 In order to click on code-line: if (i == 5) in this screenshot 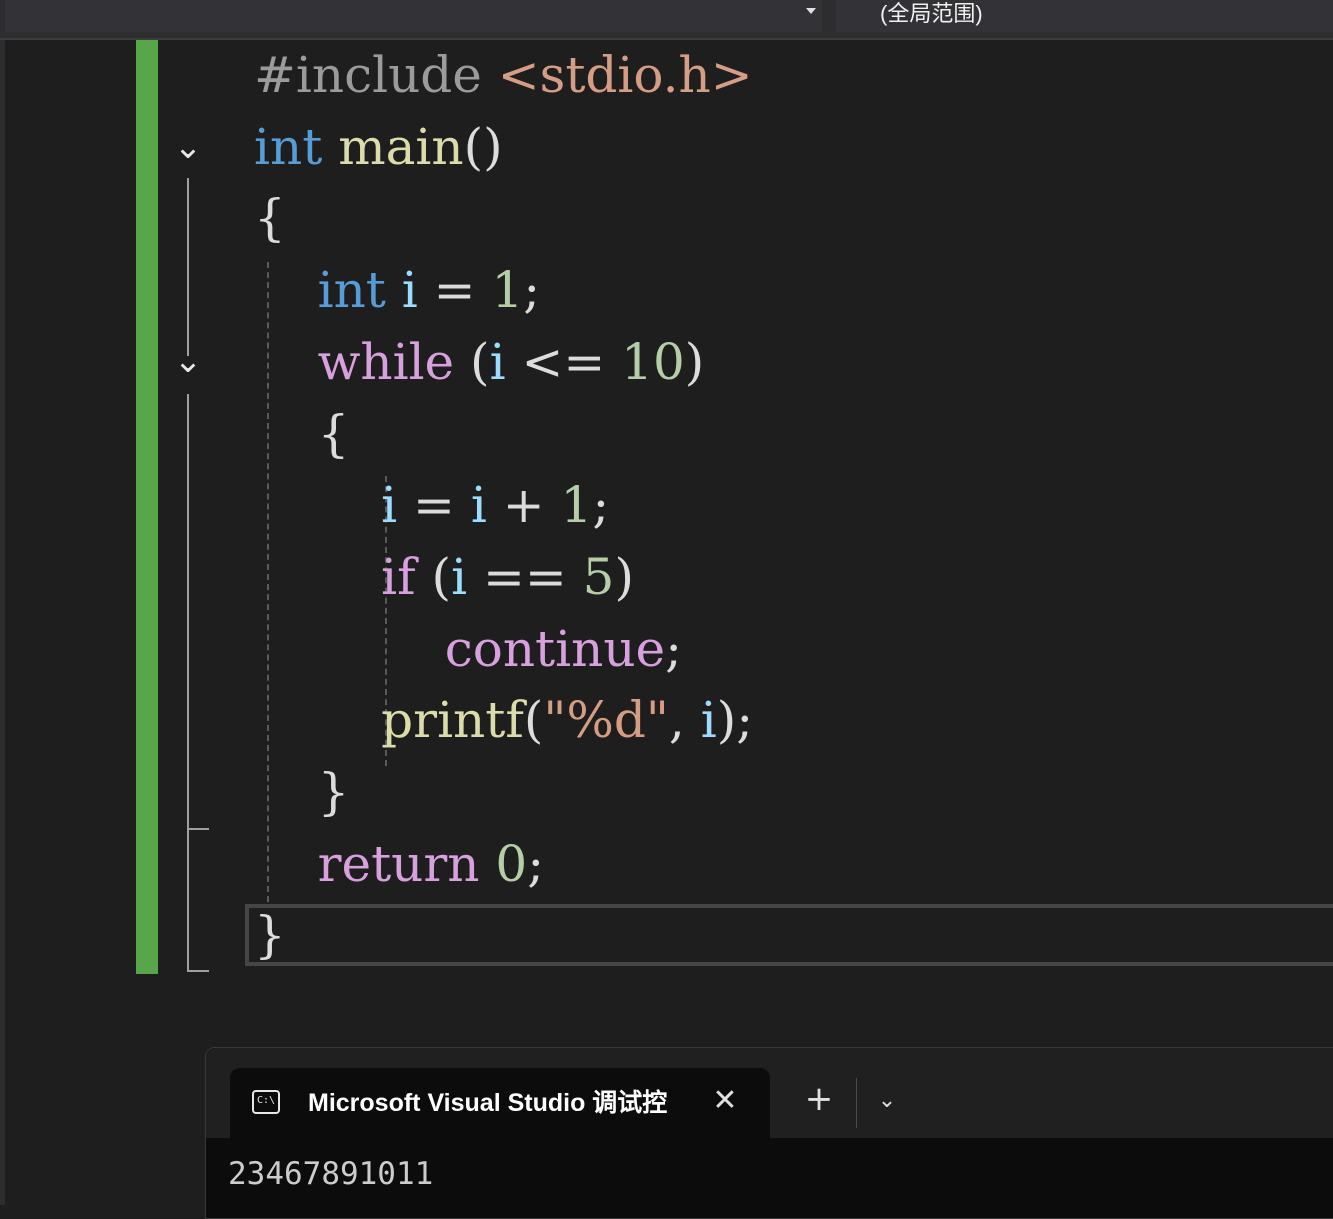, I will do `click(444, 577)`.